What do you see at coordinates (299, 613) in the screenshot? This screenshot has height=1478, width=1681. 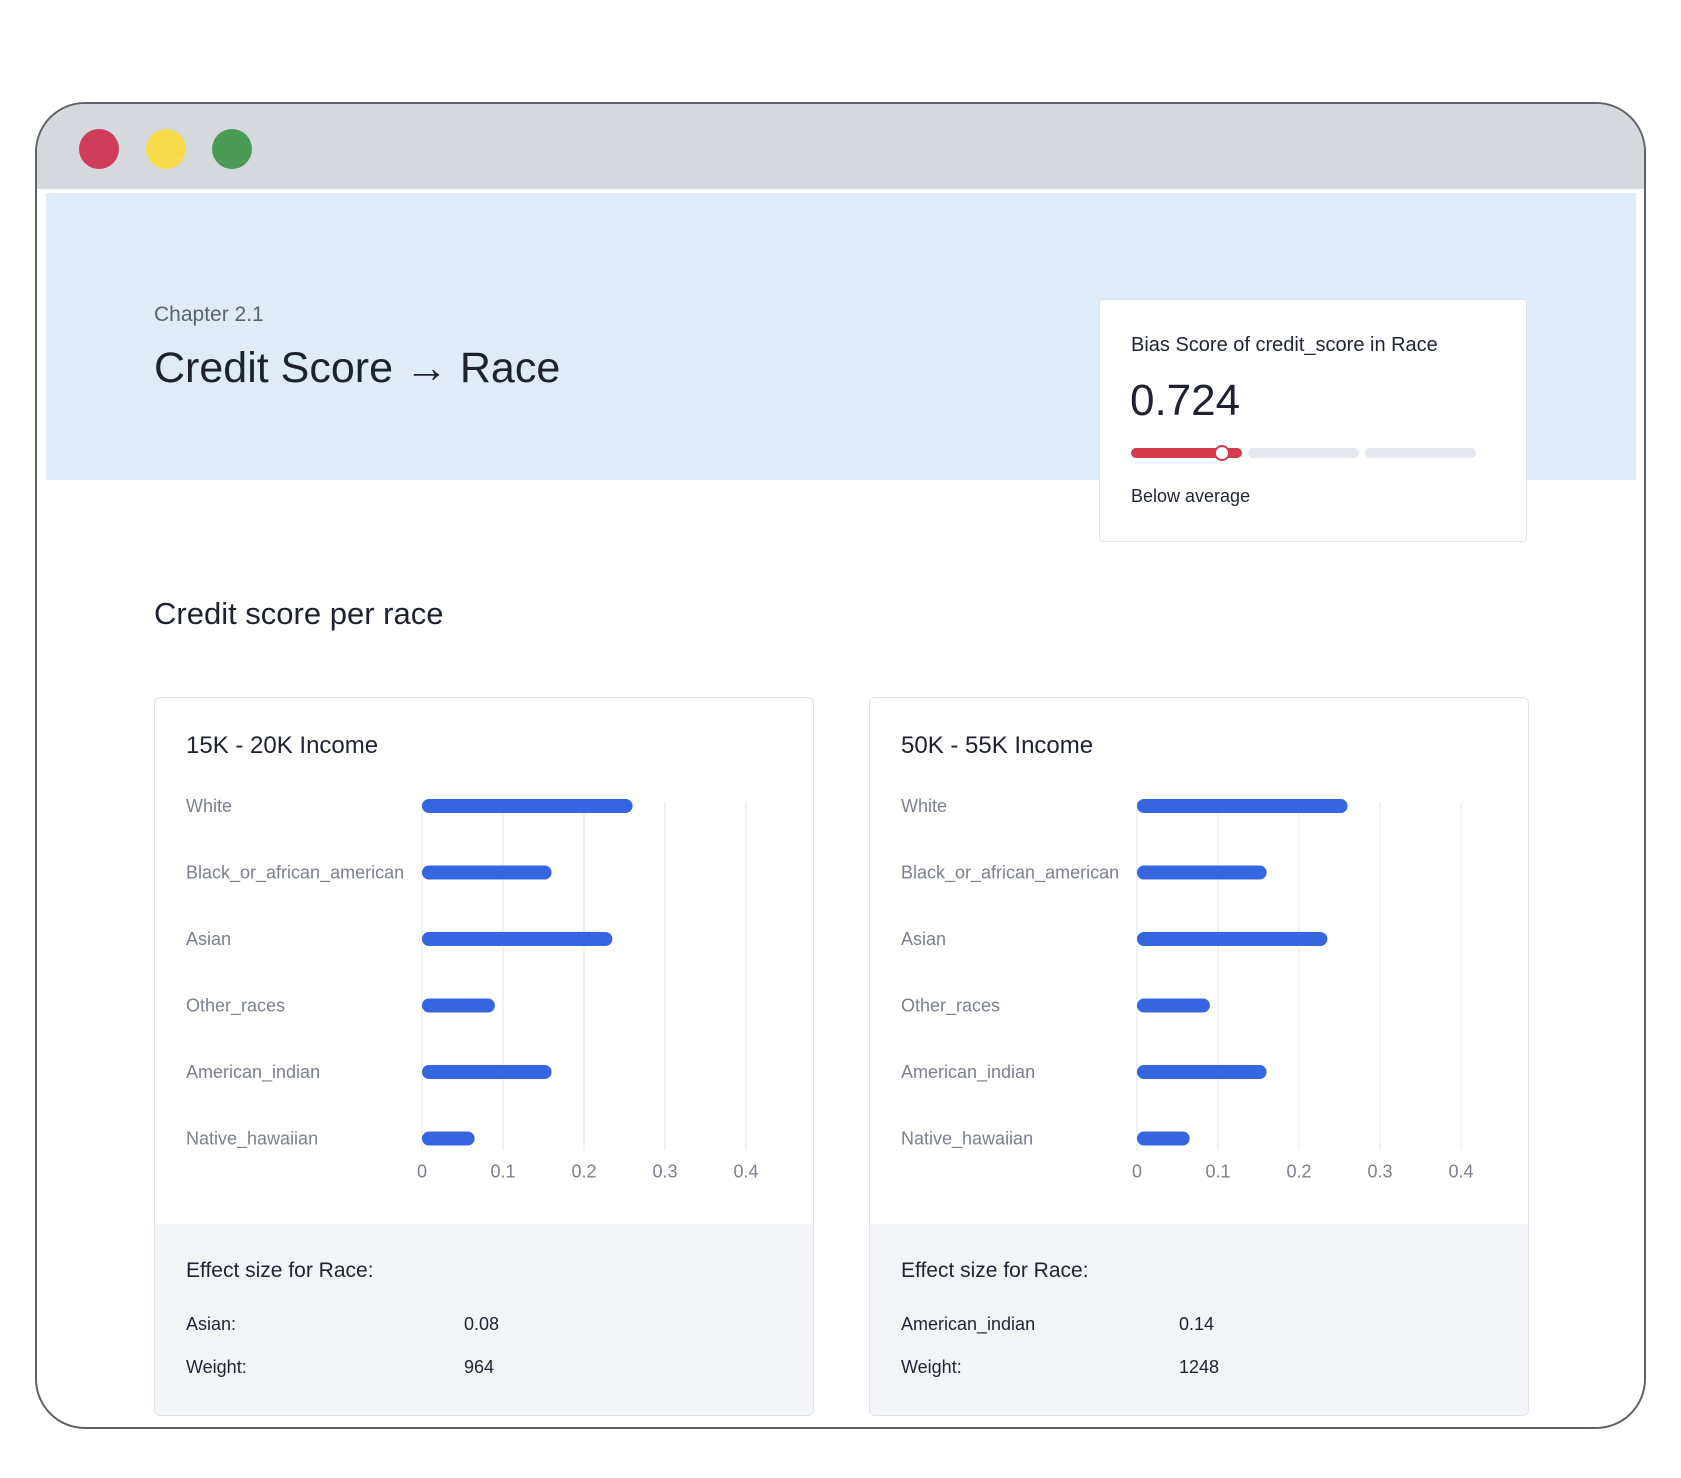 I see `section-title: Credit score per race` at bounding box center [299, 613].